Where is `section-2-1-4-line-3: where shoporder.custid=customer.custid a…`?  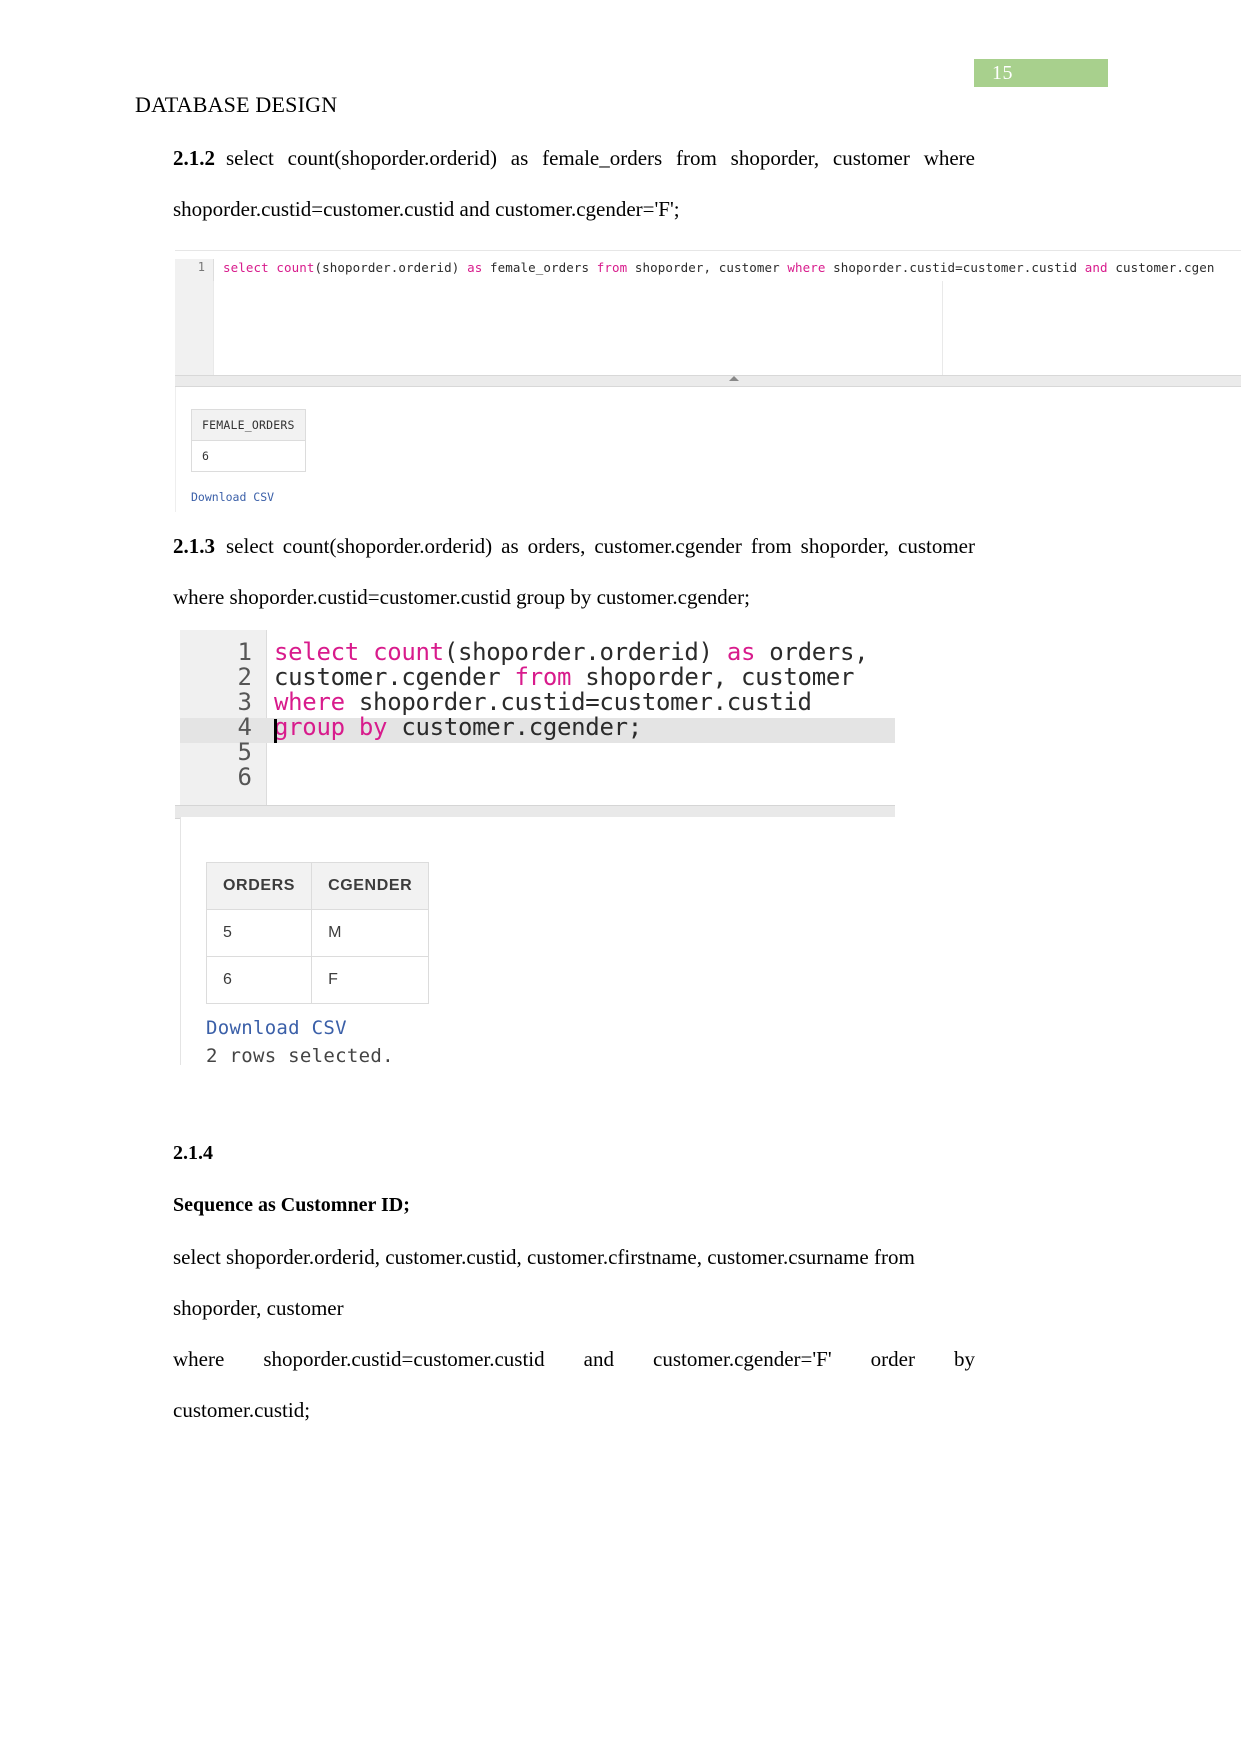
section-2-1-4-line-3: where shoporder.custid=customer.custid a… is located at coordinates (574, 1359).